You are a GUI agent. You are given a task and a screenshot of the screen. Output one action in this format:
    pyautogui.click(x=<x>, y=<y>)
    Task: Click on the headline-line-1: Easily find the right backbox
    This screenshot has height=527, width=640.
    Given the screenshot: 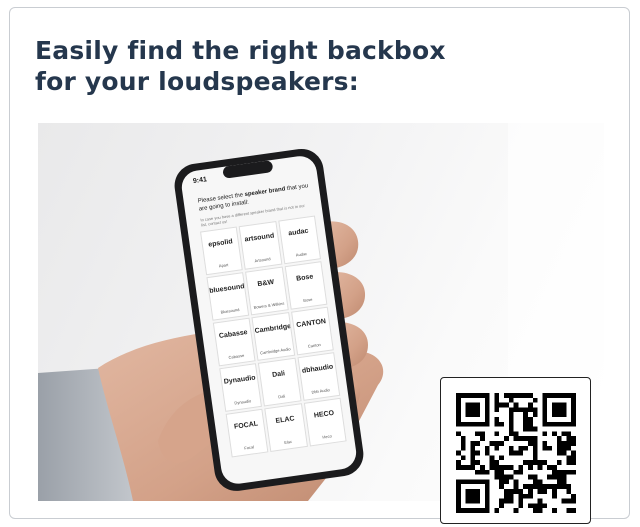 What is the action you would take?
    pyautogui.click(x=240, y=50)
    